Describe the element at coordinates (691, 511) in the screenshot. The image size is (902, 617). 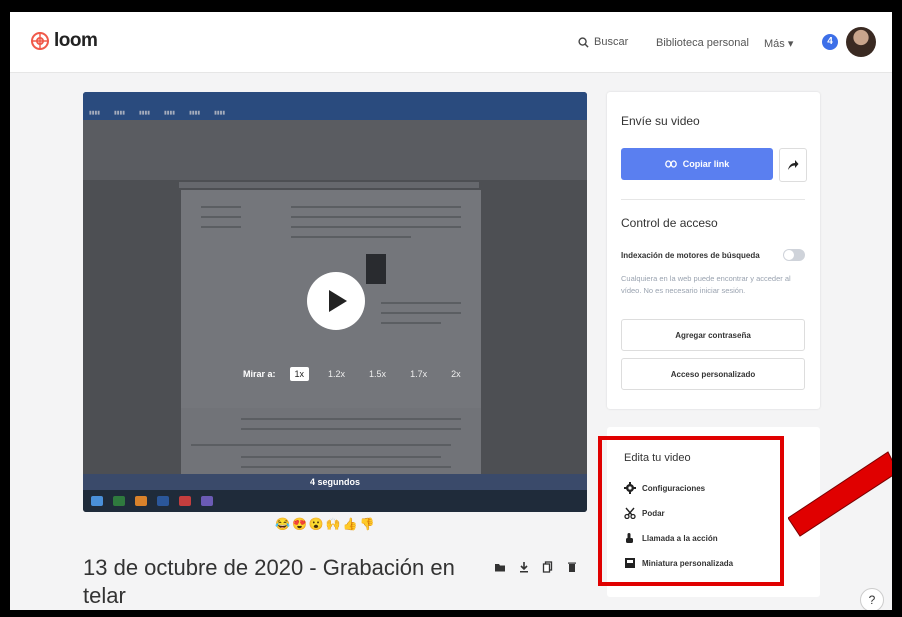
I see `edit-section-highlight` at that location.